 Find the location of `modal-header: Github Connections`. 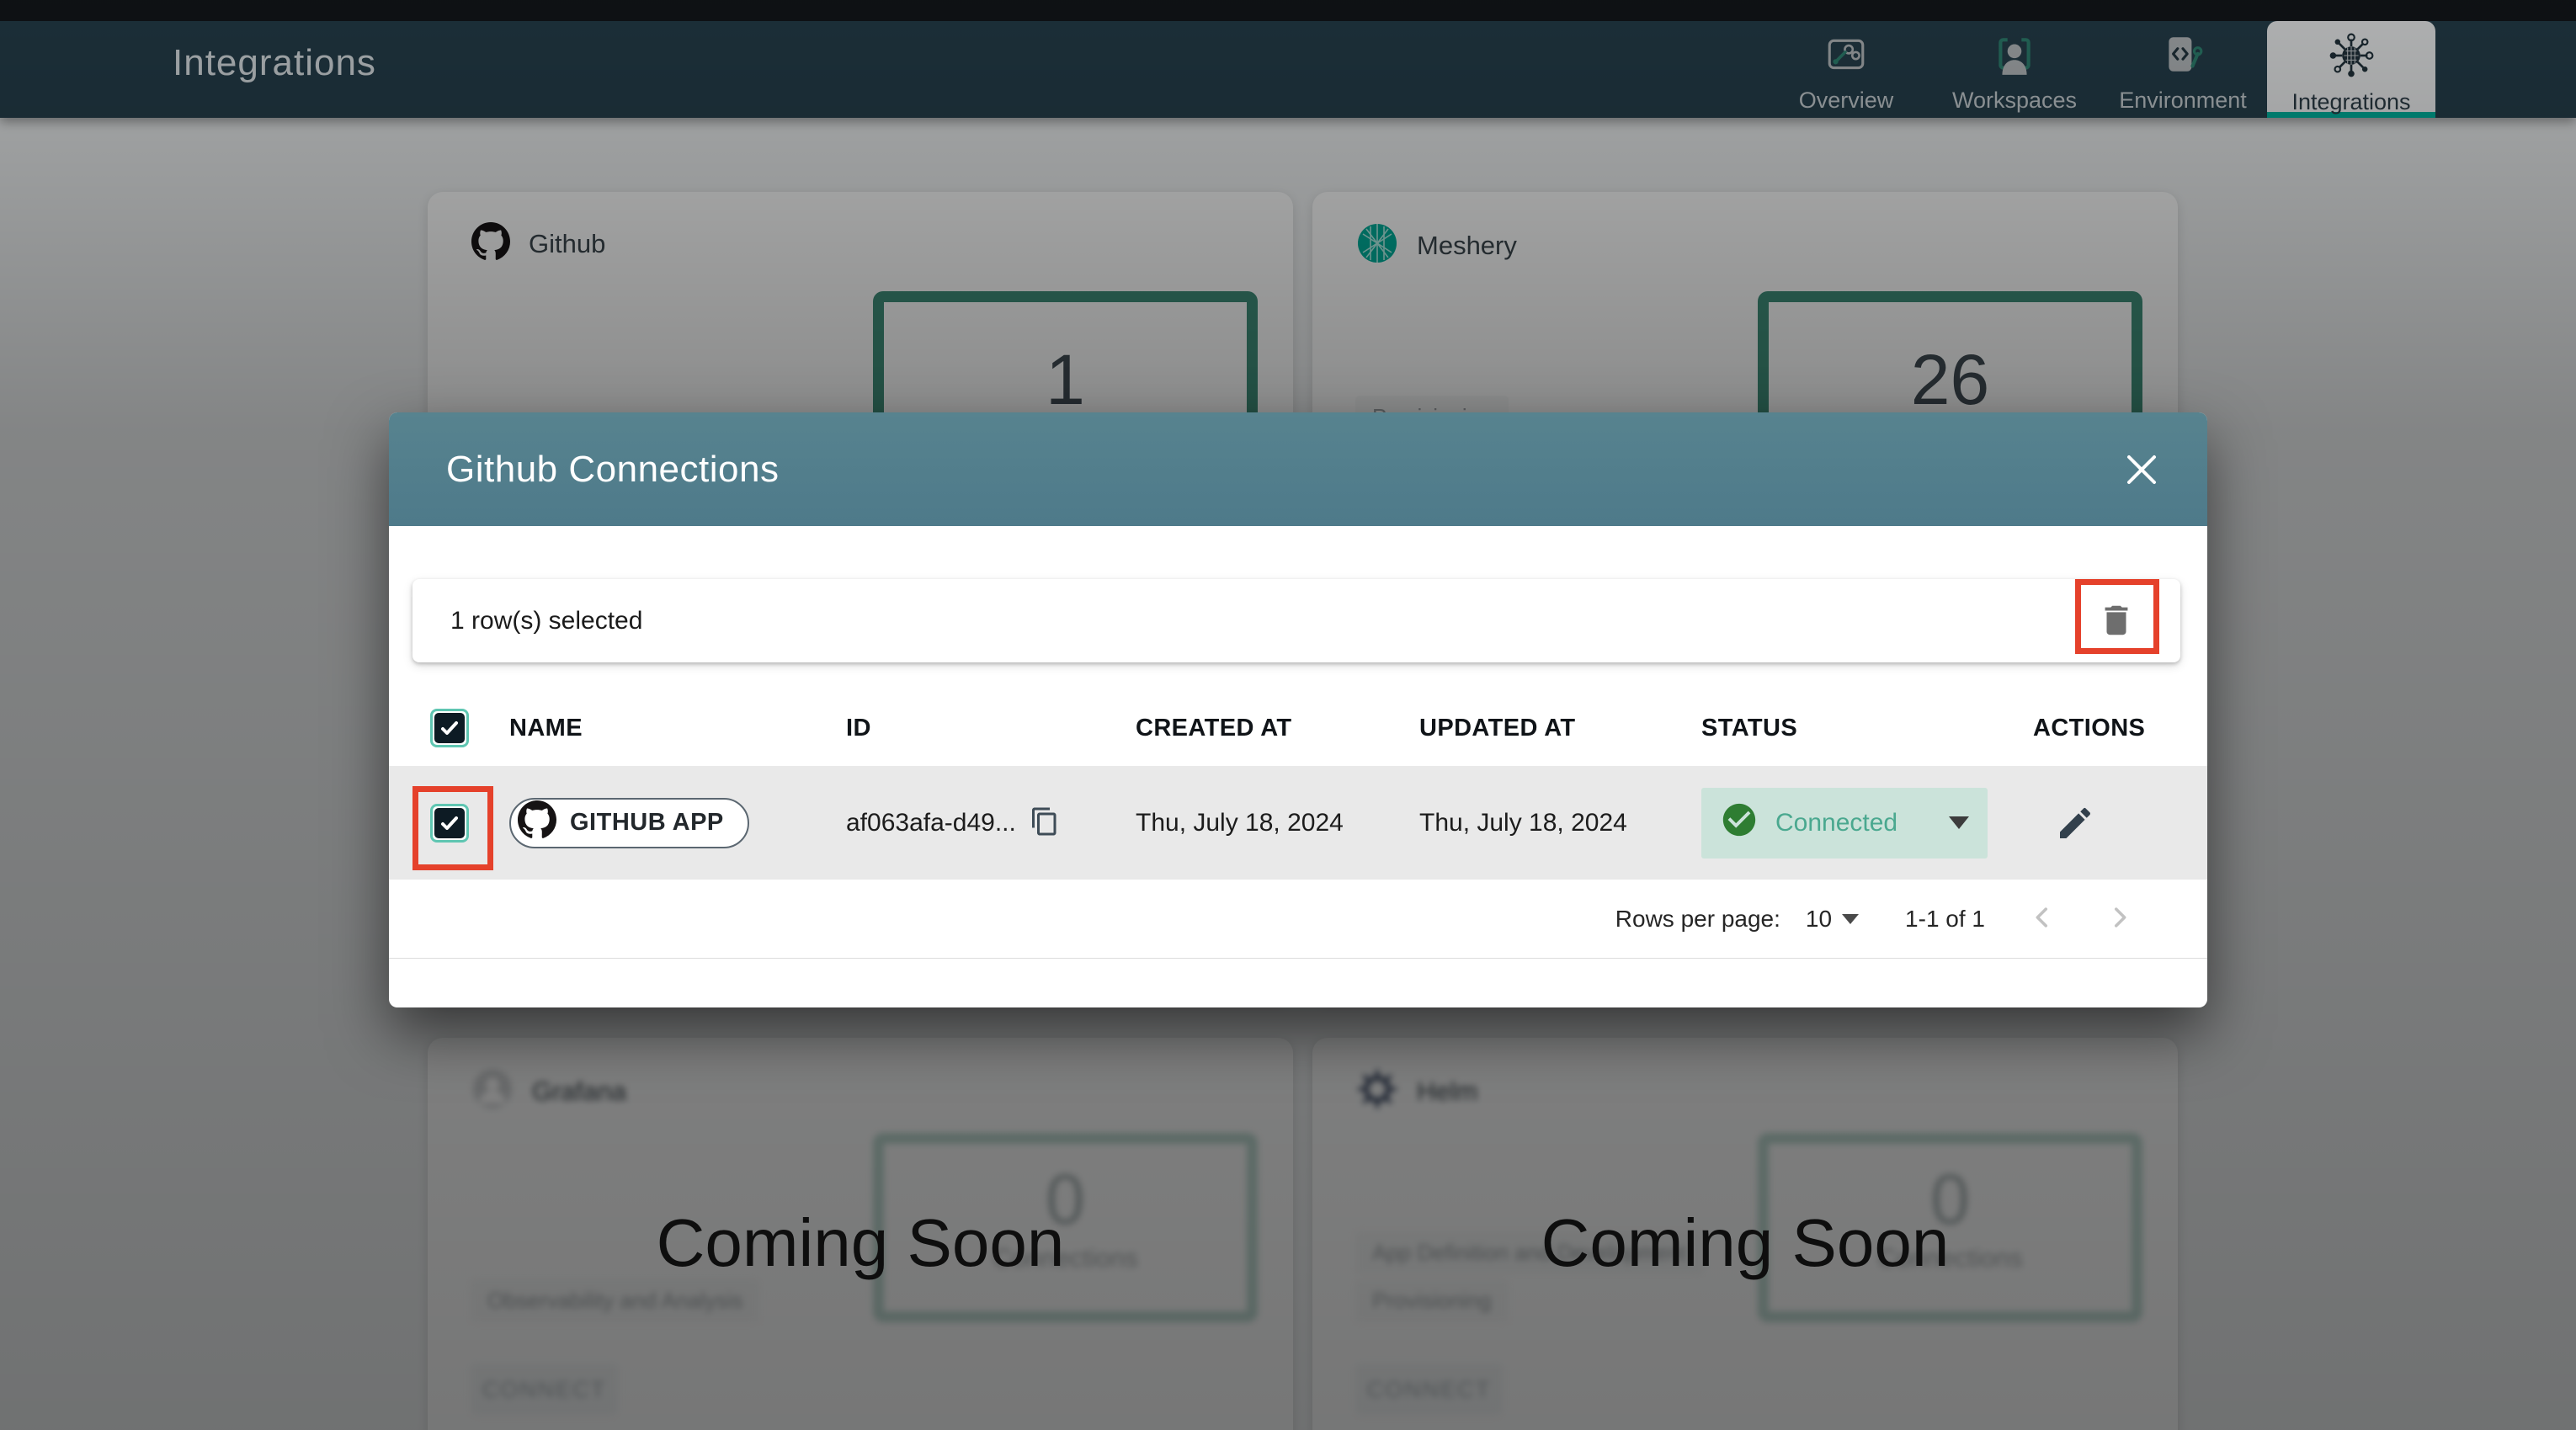

modal-header: Github Connections is located at coordinates (1298, 469).